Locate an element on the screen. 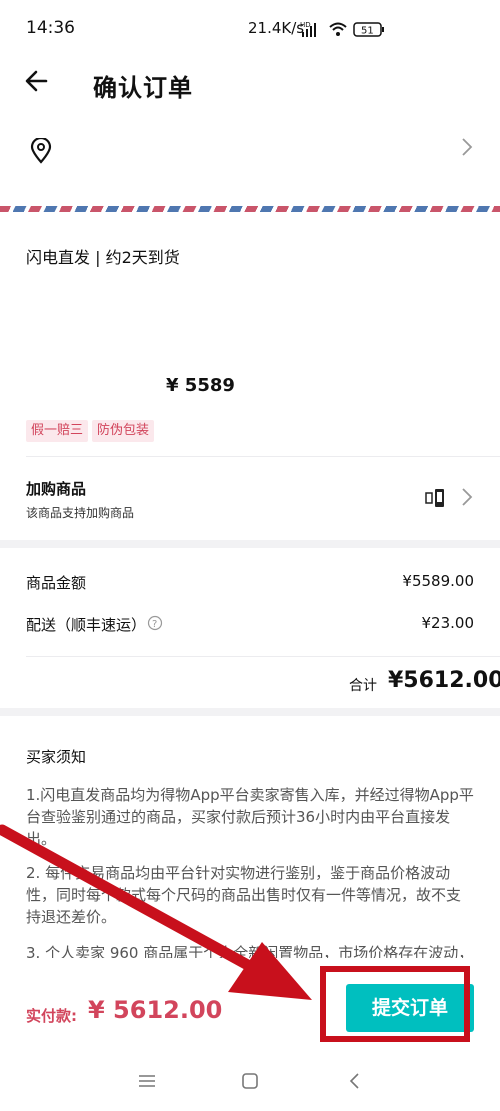 This screenshot has height=1111, width=500. notice-title: 买家须知 is located at coordinates (56, 757).